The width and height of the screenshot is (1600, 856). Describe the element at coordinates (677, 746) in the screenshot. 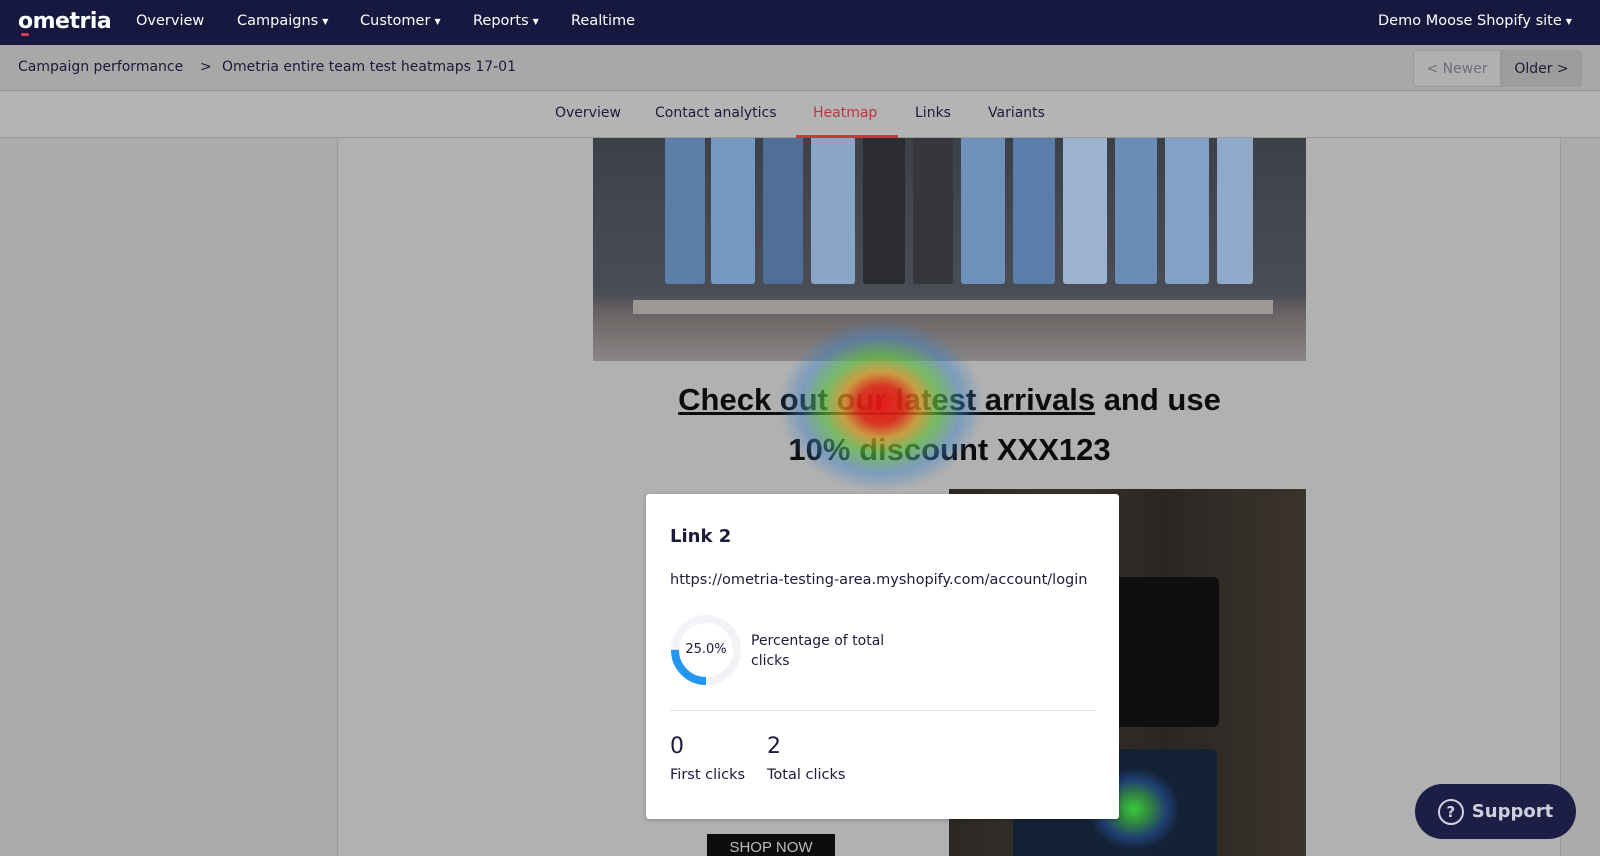

I see `first-clicks-count: 0` at that location.